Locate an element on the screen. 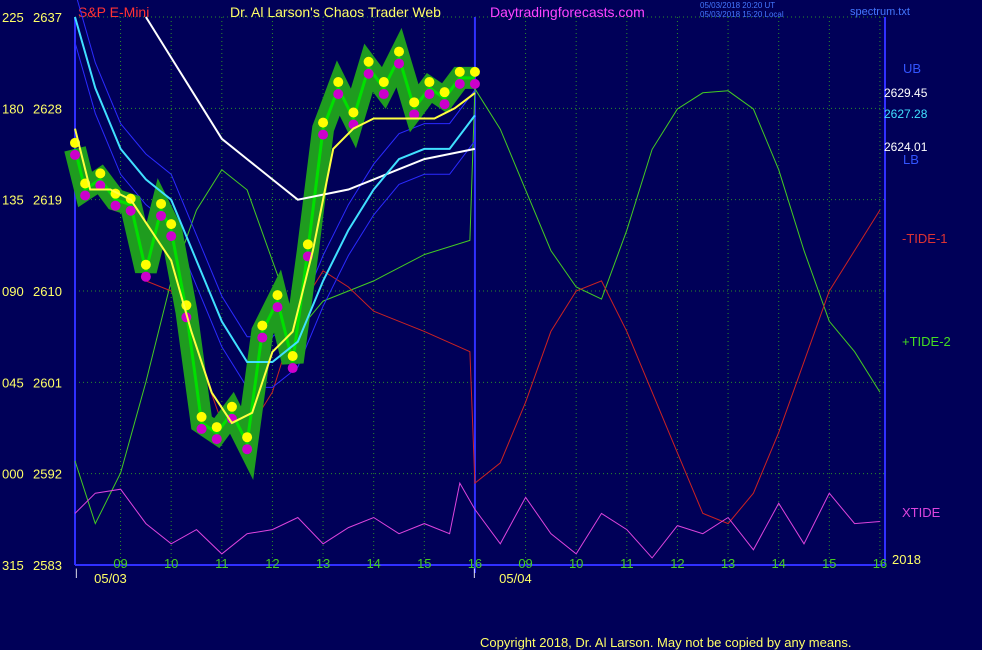 The height and width of the screenshot is (650, 982). price-tick-label: 2628 is located at coordinates (47, 108).